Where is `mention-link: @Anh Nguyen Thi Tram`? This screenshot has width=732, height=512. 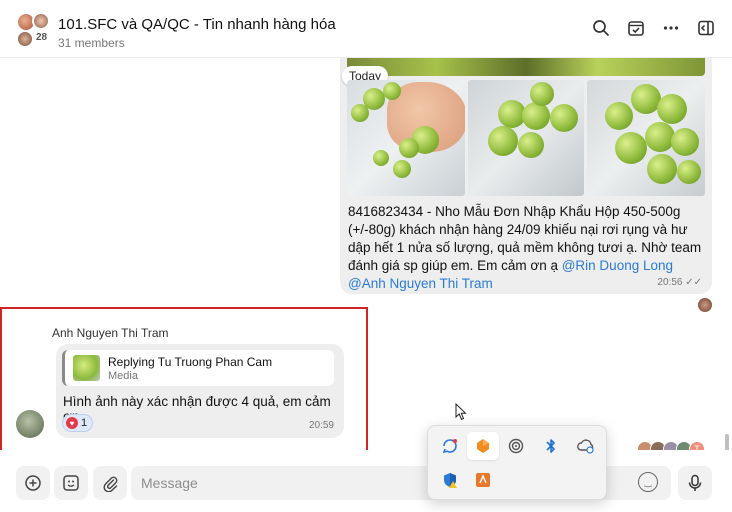
mention-link: @Anh Nguyen Thi Tram is located at coordinates (420, 283).